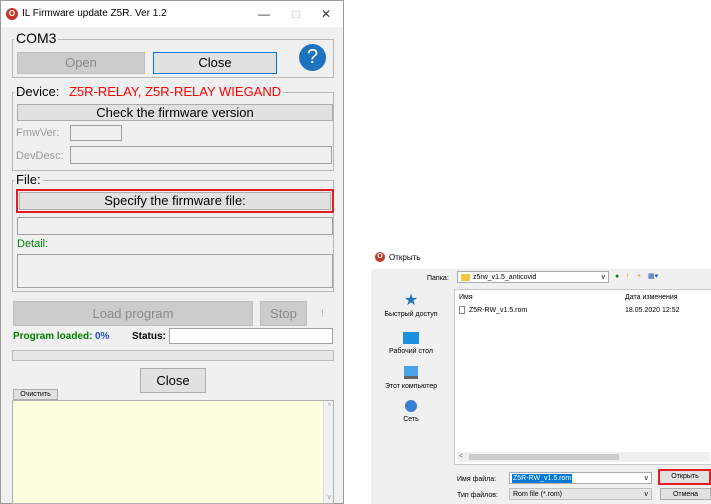 The image size is (711, 504). I want to click on place-quick-access: ★ Быстрый доступ, so click(411, 305).